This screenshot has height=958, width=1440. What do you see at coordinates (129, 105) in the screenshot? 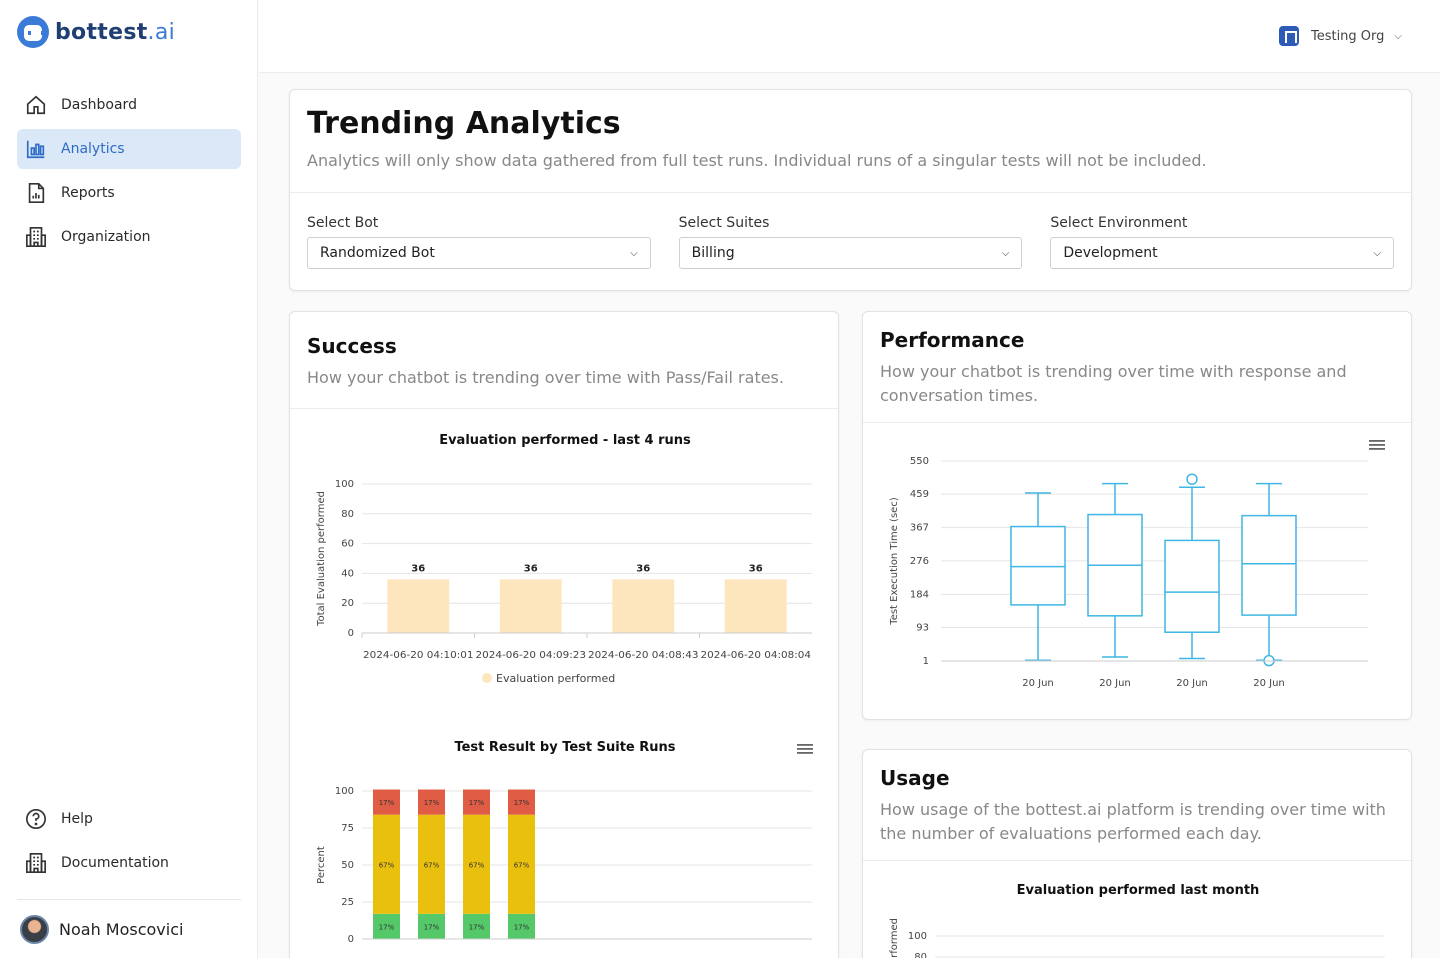
I see `sidebar-item-dashboard: Dashboard` at bounding box center [129, 105].